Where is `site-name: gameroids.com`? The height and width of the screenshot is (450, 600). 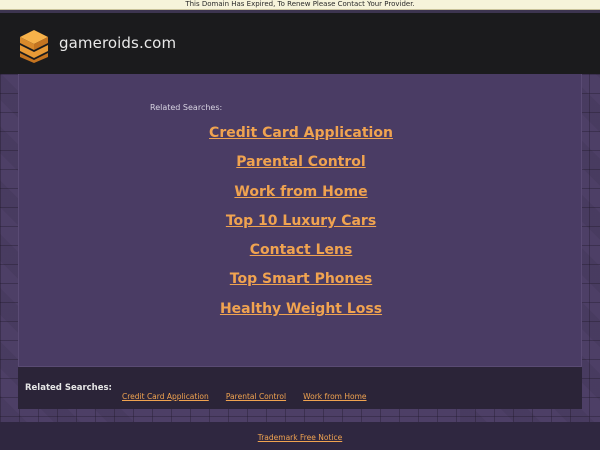
site-name: gameroids.com is located at coordinates (118, 43).